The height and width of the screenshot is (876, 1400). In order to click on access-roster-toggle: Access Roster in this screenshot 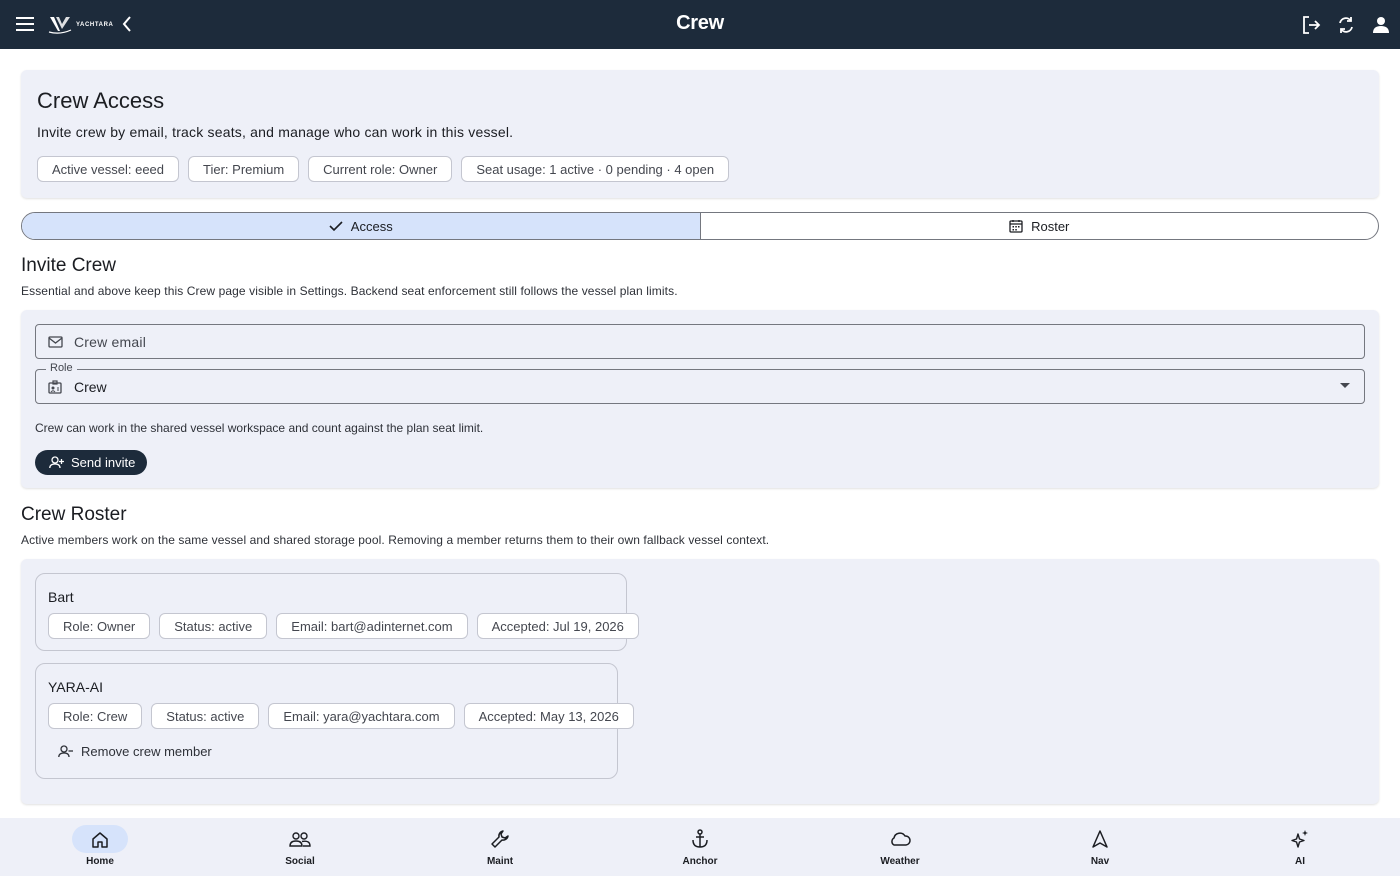, I will do `click(700, 226)`.